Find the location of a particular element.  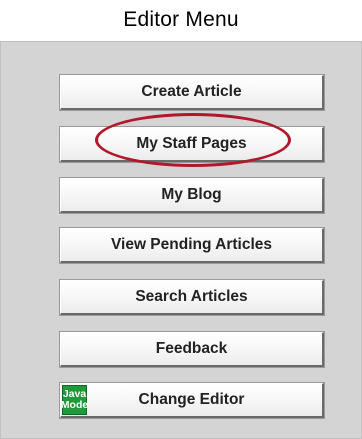

search-articles-label: Search Articles is located at coordinates (191, 296).